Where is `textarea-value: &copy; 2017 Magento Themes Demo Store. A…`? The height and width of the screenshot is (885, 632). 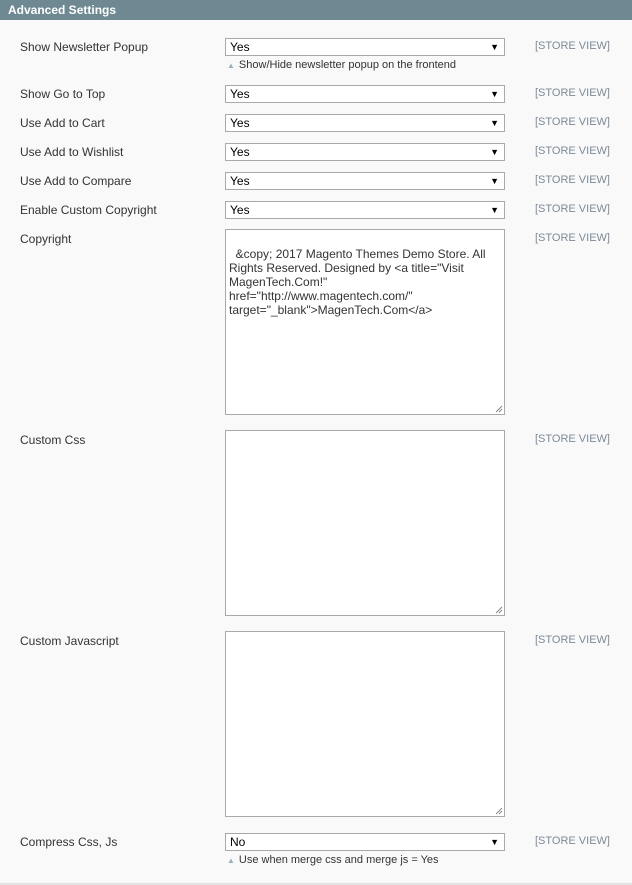
textarea-value: &copy; 2017 Magento Themes Demo Store. A… is located at coordinates (359, 282).